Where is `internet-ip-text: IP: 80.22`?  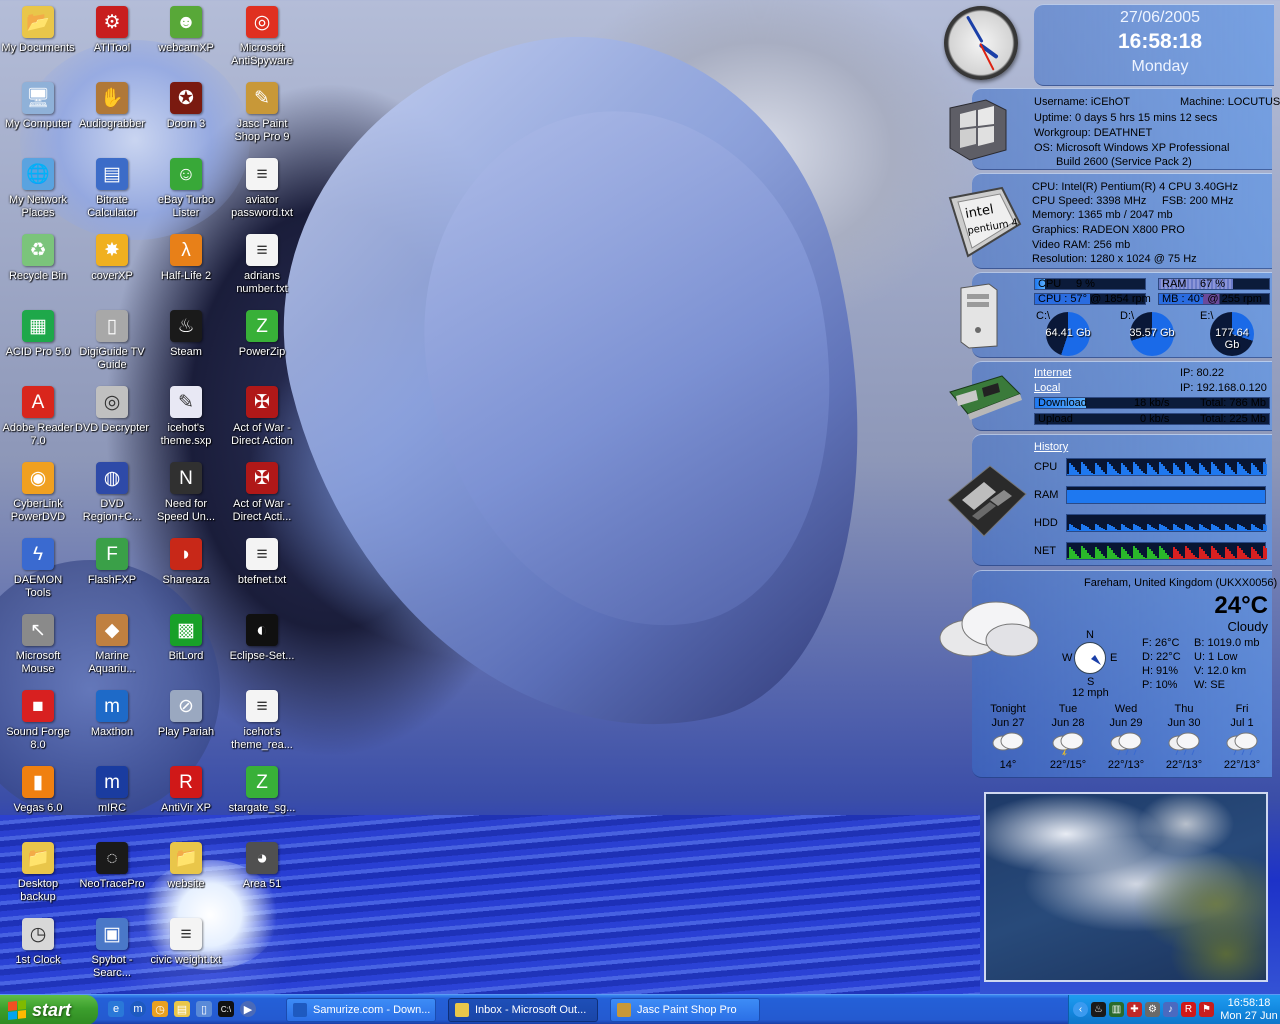
internet-ip-text: IP: 80.22 is located at coordinates (1202, 373).